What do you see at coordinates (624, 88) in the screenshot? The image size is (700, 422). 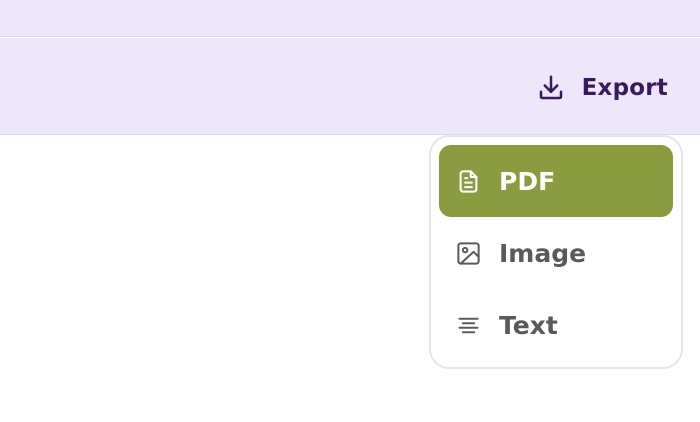 I see `export-label: Export` at bounding box center [624, 88].